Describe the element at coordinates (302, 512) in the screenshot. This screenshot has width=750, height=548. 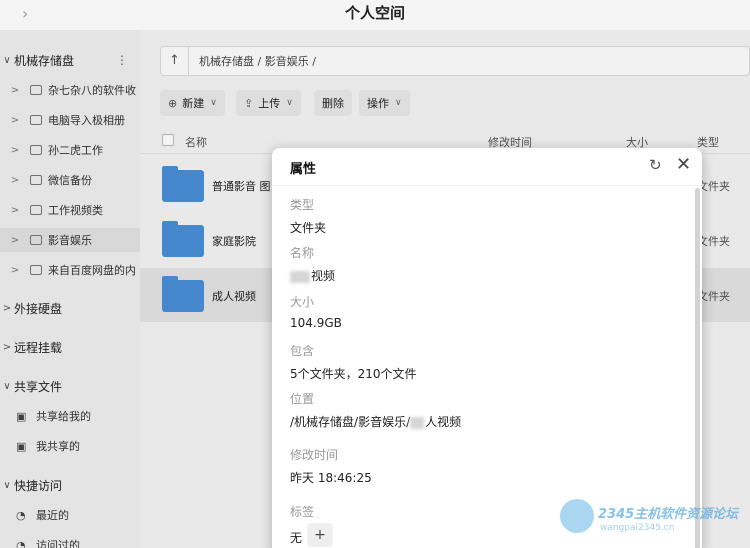
I see `property-label-tags: 标签` at that location.